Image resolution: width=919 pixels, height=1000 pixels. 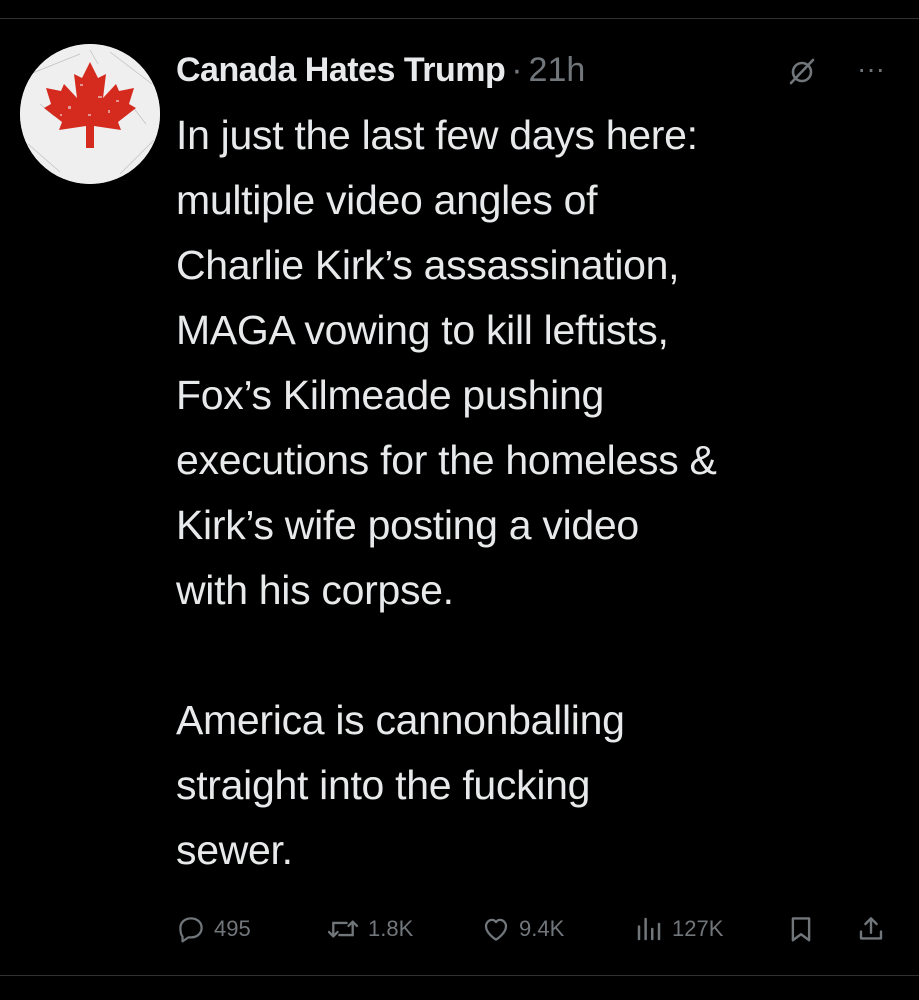 What do you see at coordinates (871, 69) in the screenshot?
I see `more-icon: ···` at bounding box center [871, 69].